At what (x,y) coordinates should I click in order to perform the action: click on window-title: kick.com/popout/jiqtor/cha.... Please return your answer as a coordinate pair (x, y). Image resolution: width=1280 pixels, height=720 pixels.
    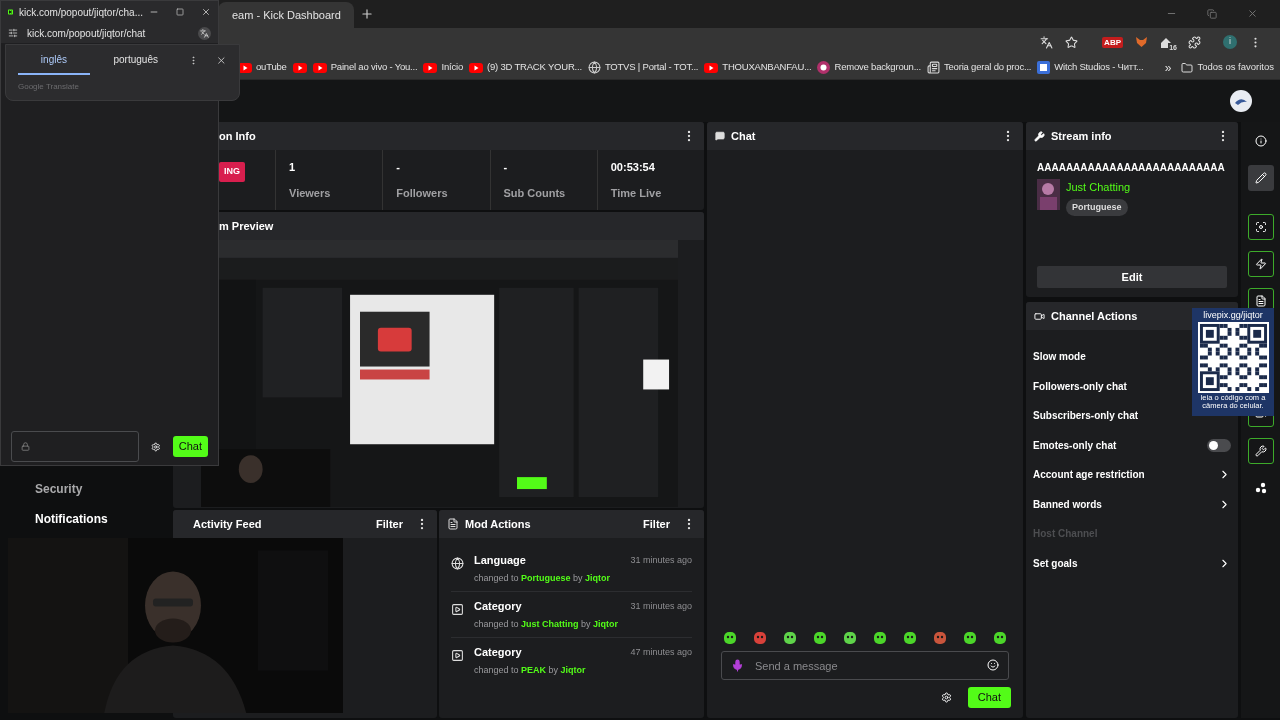
    Looking at the image, I should click on (81, 12).